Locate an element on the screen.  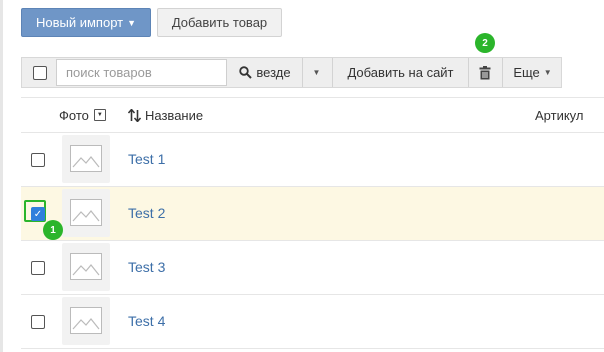
search-icon is located at coordinates (246, 72).